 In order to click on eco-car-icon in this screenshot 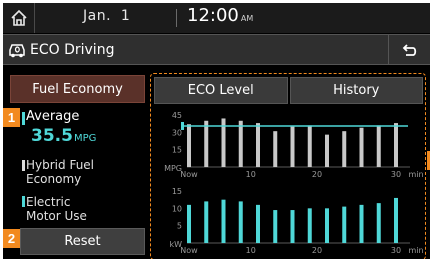, I will do `click(17, 51)`.